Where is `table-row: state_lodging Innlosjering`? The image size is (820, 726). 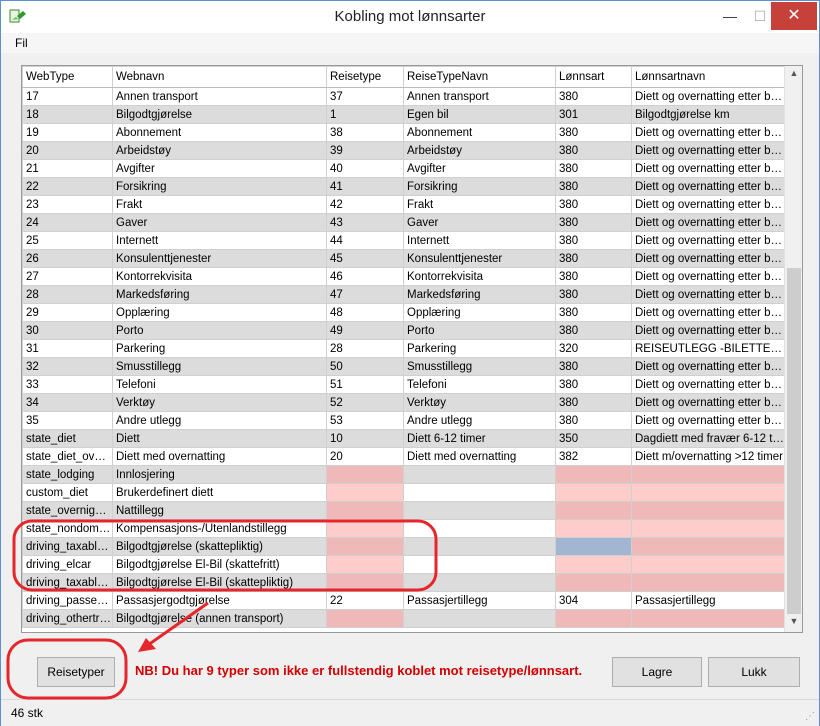
table-row: state_lodging Innlosjering is located at coordinates (403, 474).